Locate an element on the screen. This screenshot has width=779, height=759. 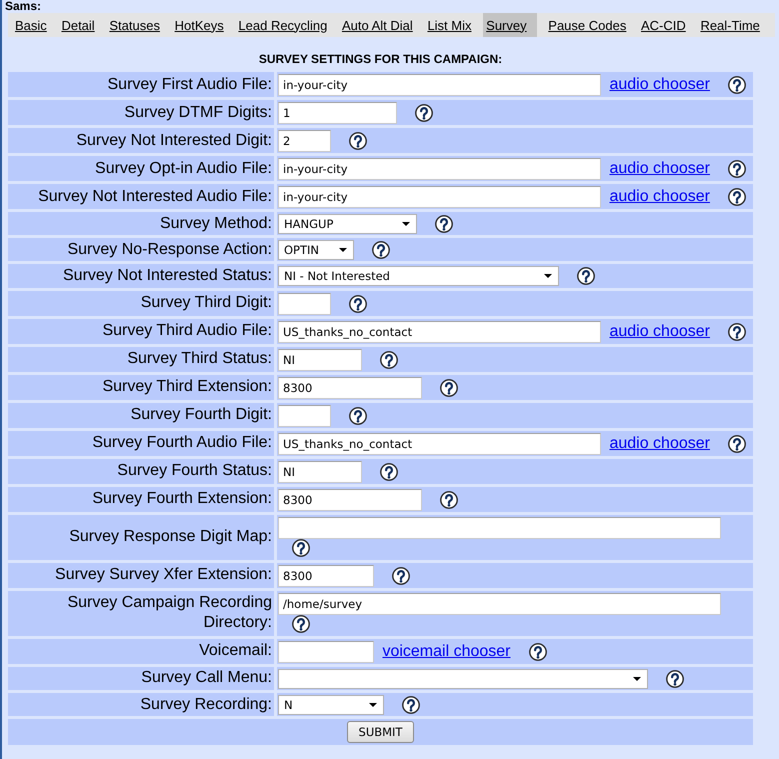
dropdown: HANGUP is located at coordinates (347, 224).